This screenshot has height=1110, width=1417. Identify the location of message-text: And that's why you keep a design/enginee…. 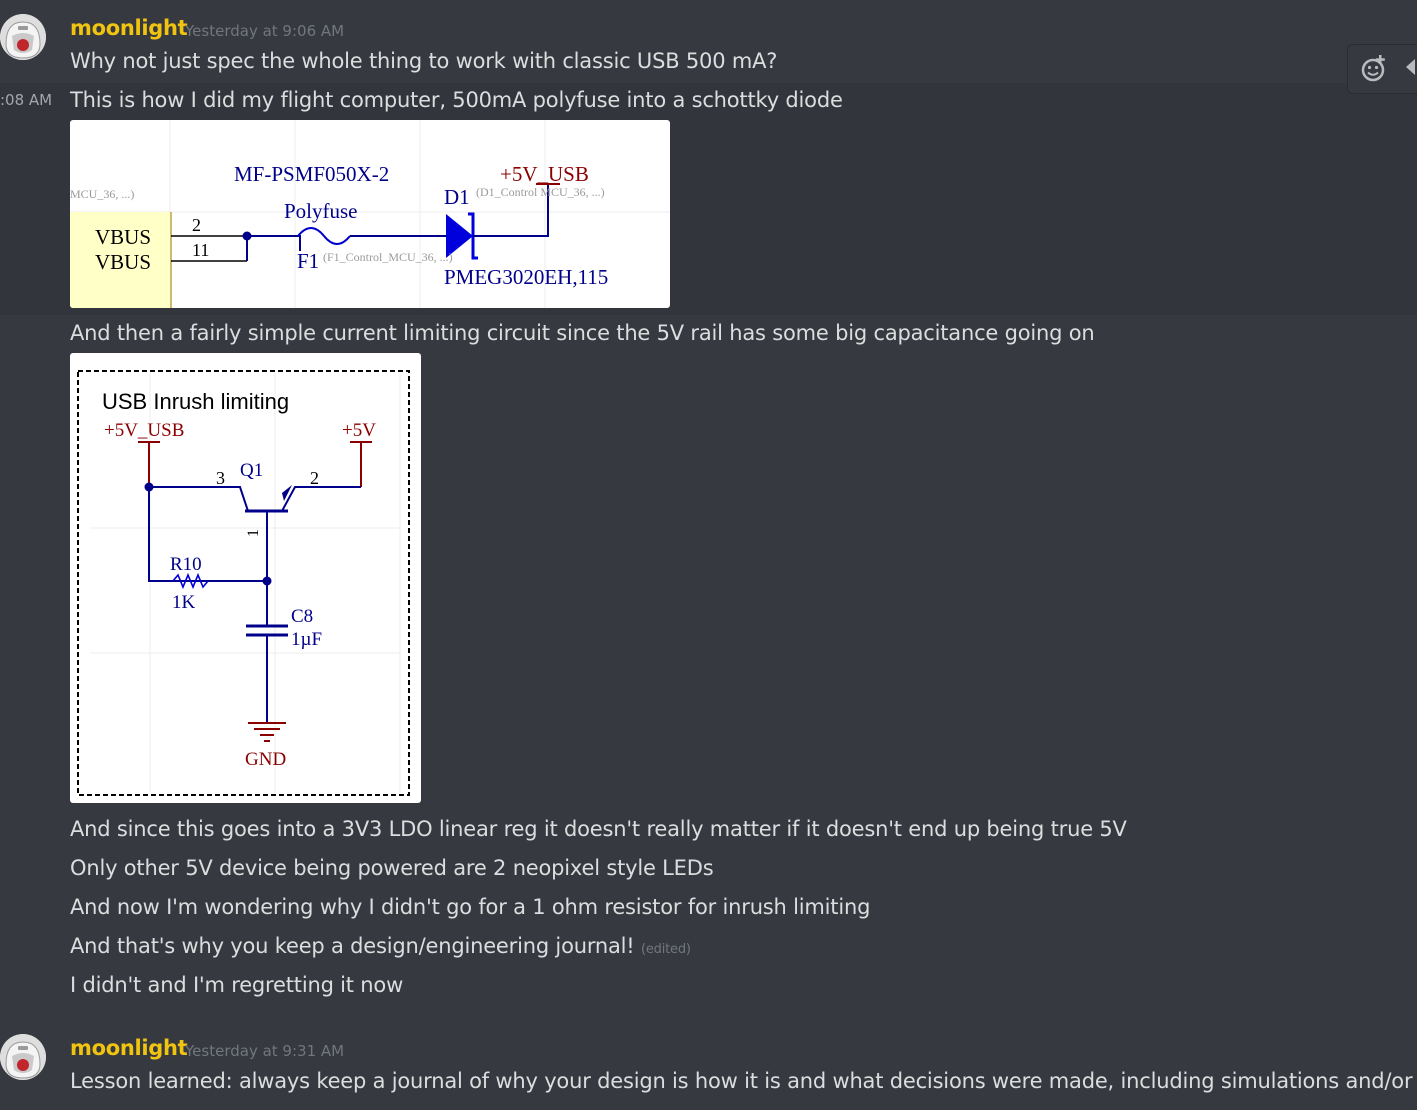
(380, 946).